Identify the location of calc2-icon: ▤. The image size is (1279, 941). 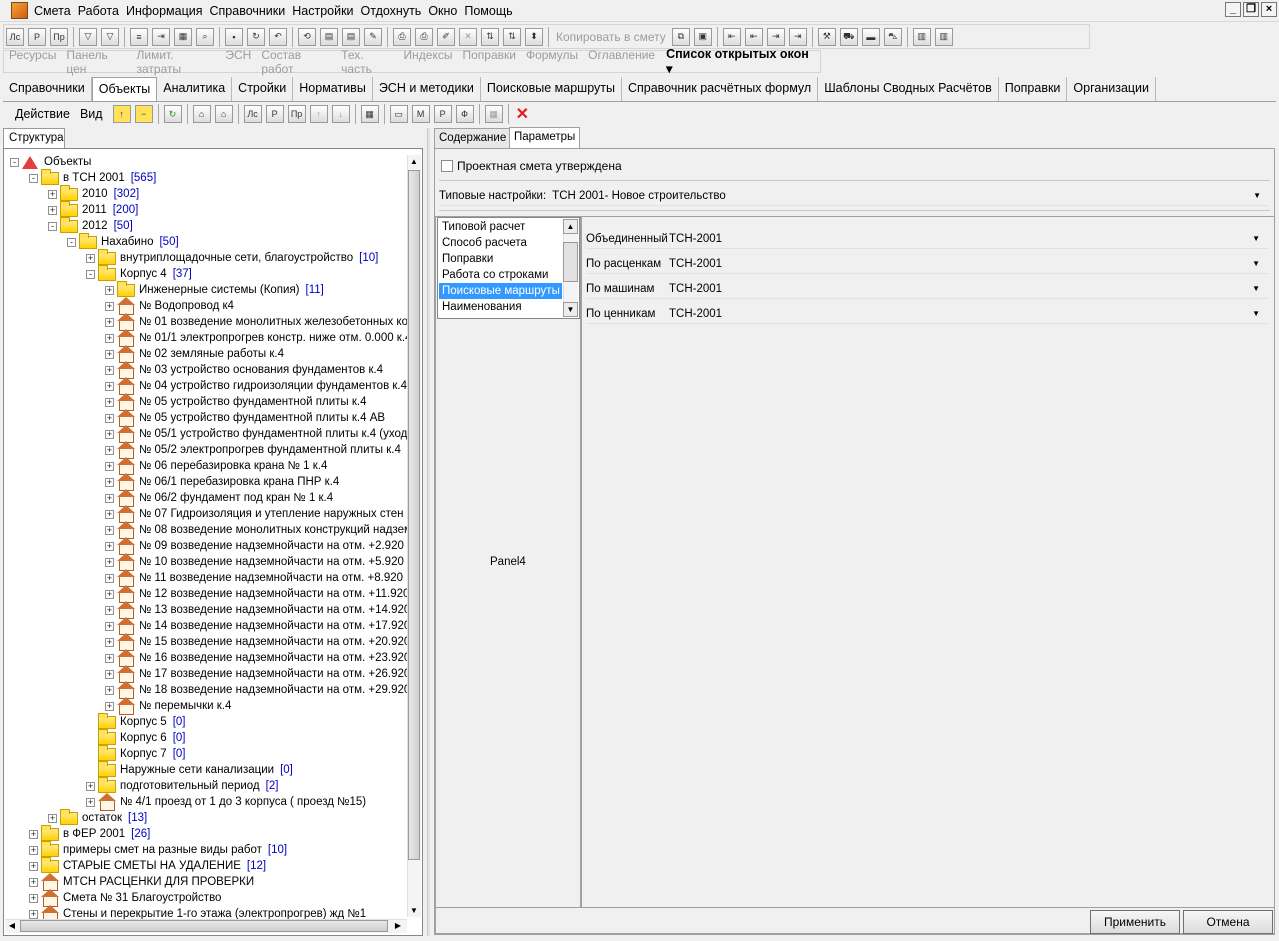
(351, 36).